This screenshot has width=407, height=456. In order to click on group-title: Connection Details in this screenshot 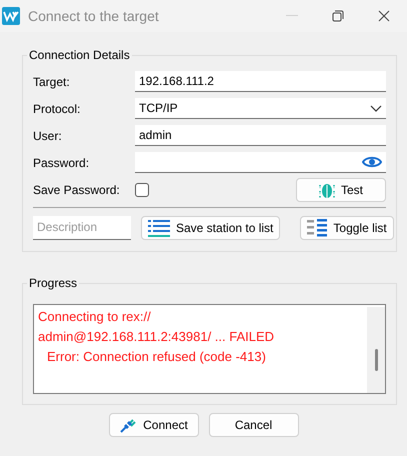, I will do `click(79, 55)`.